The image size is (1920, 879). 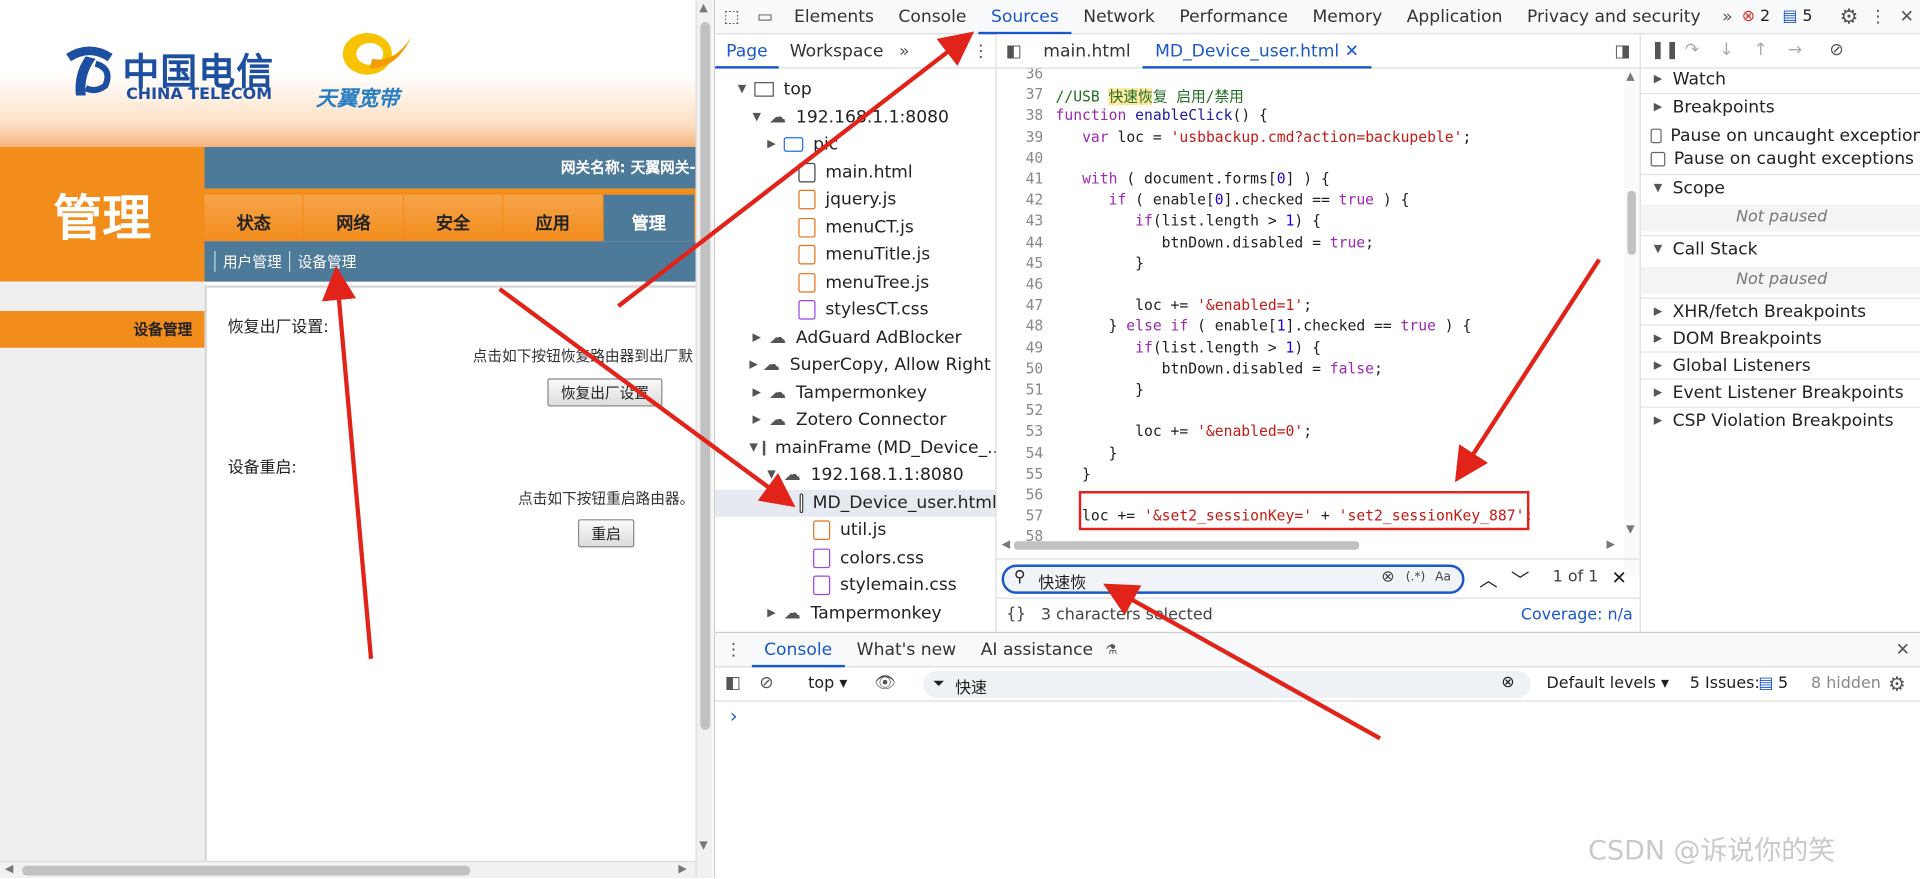 What do you see at coordinates (703, 846) in the screenshot?
I see `scroll-down-icon: ▼` at bounding box center [703, 846].